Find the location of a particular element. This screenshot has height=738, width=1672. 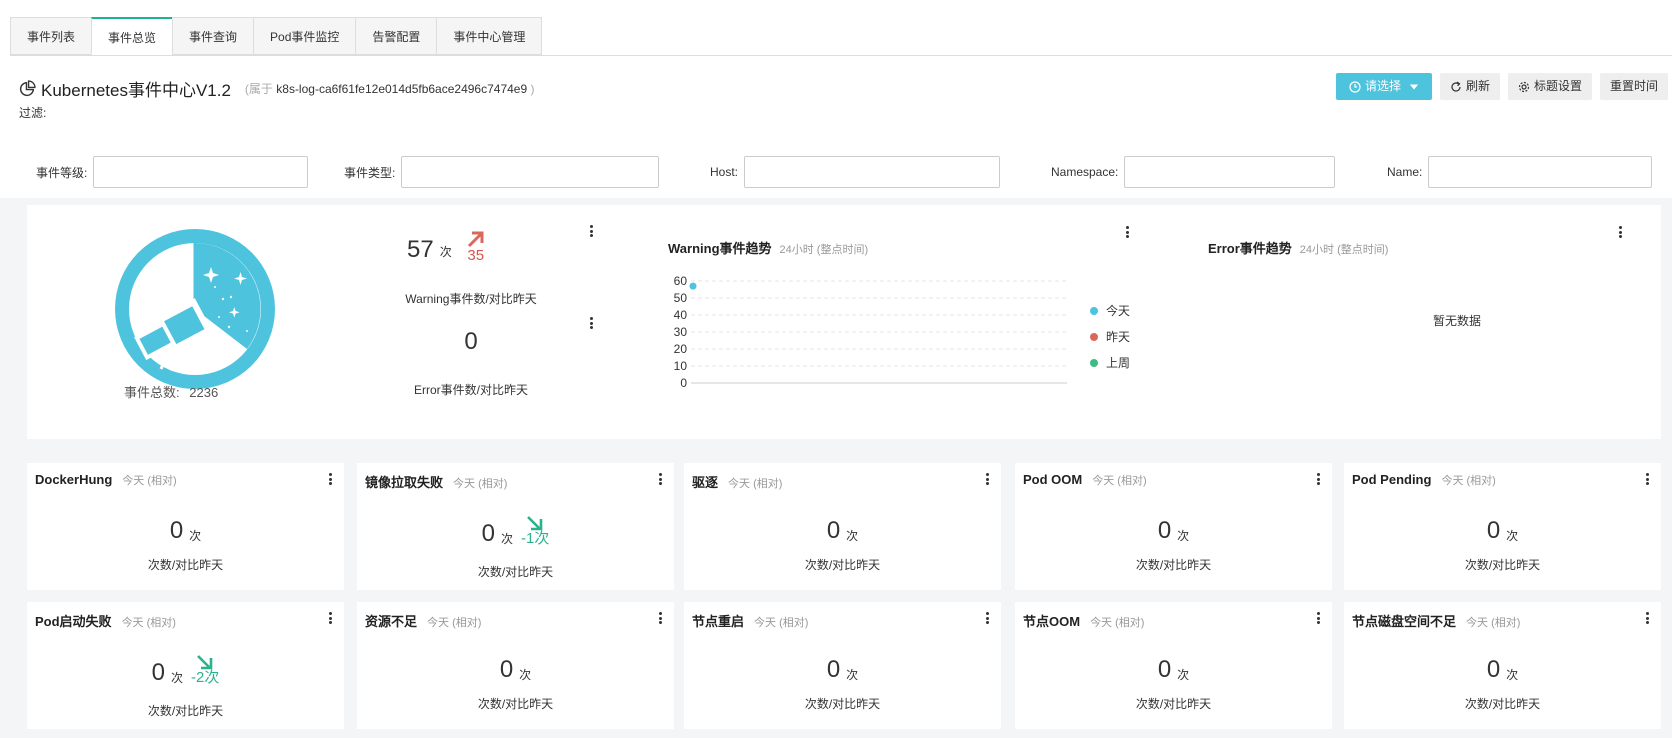

stat-card: Pod OOM 今天 (相对) 0 次 次数/对比昨天 is located at coordinates (1173, 526).